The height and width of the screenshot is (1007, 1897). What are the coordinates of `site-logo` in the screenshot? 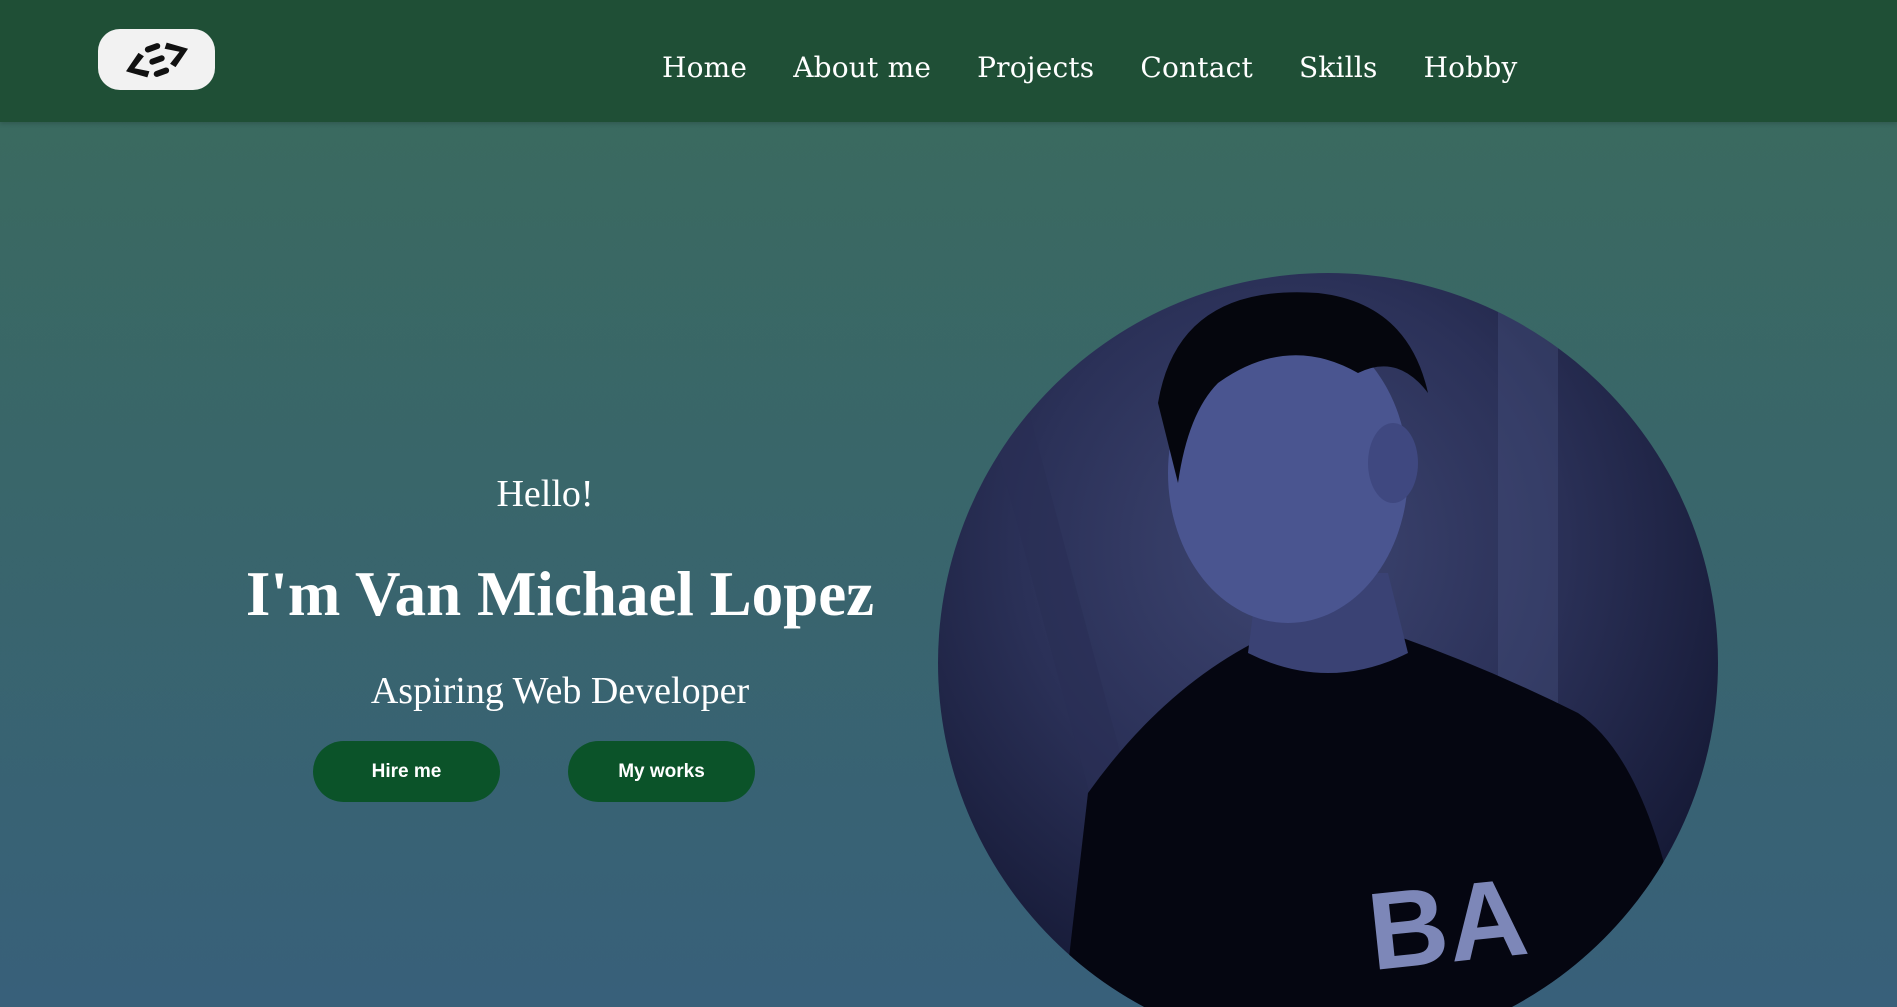 It's located at (156, 59).